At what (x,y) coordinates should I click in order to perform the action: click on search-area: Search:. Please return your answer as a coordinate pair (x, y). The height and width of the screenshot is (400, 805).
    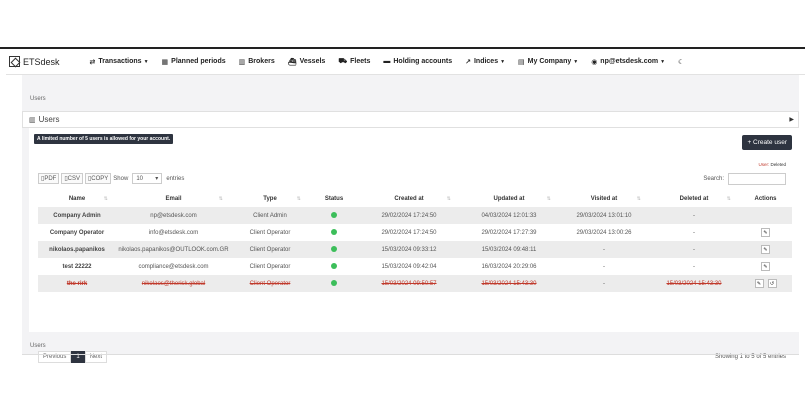
    Looking at the image, I should click on (744, 179).